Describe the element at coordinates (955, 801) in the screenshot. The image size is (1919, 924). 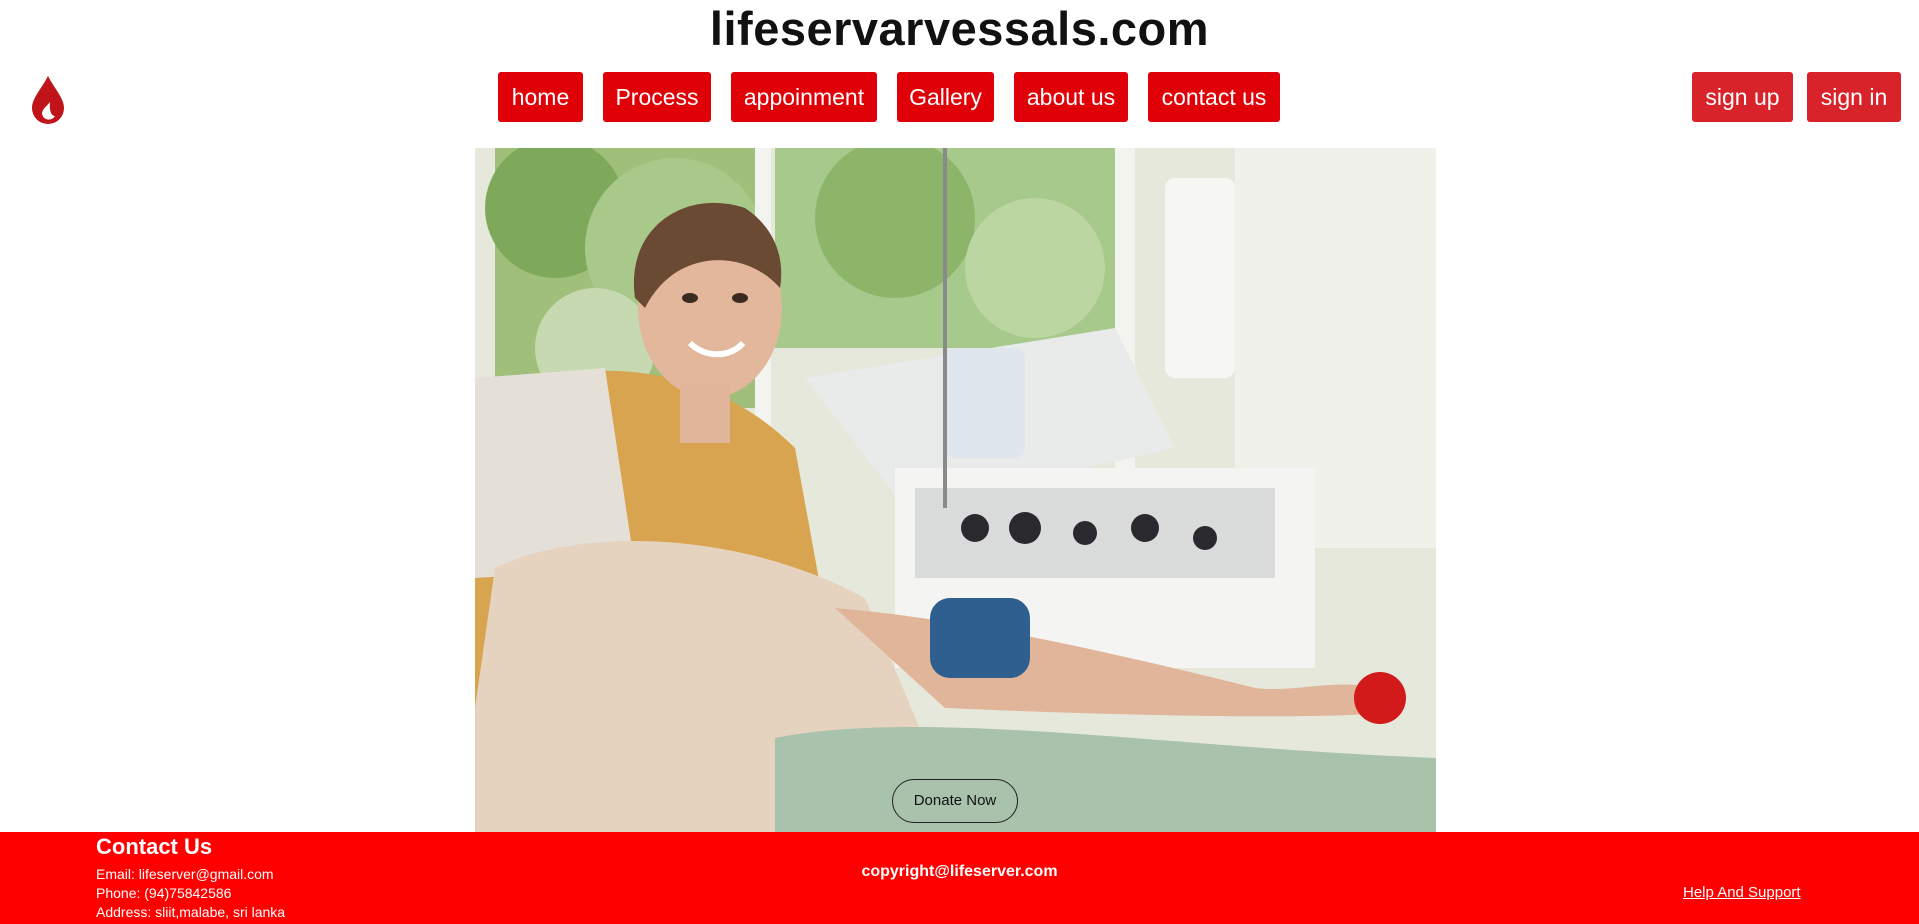
I see `donate-now-button: Donate Now` at that location.